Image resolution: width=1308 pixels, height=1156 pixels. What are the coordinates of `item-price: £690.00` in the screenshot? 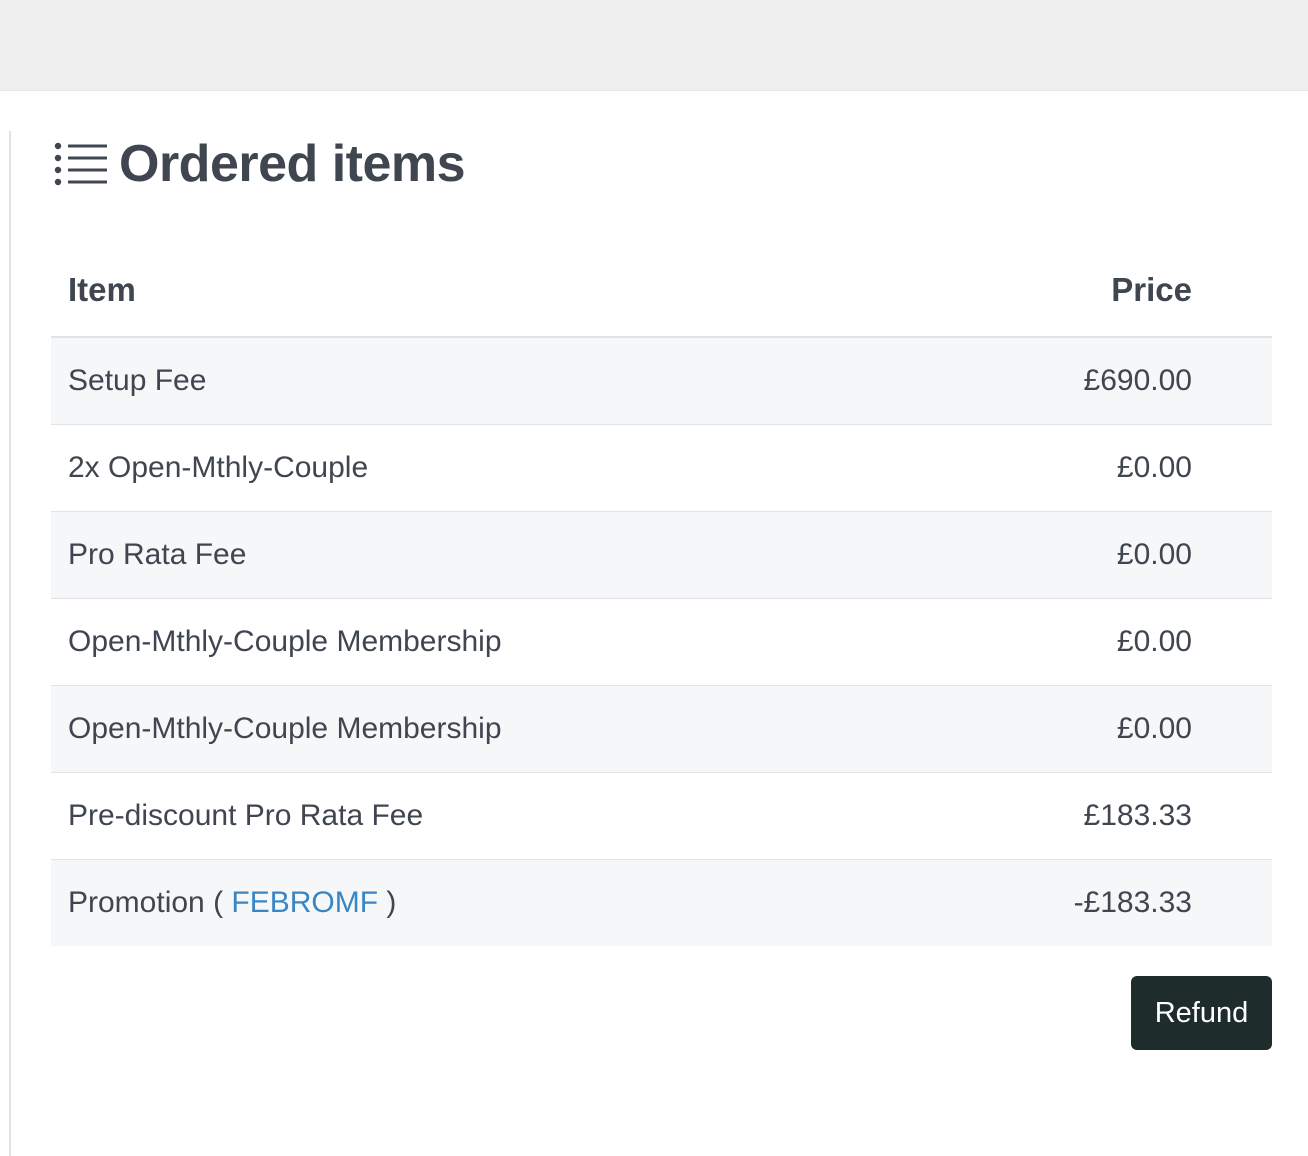 It's located at (1084, 381).